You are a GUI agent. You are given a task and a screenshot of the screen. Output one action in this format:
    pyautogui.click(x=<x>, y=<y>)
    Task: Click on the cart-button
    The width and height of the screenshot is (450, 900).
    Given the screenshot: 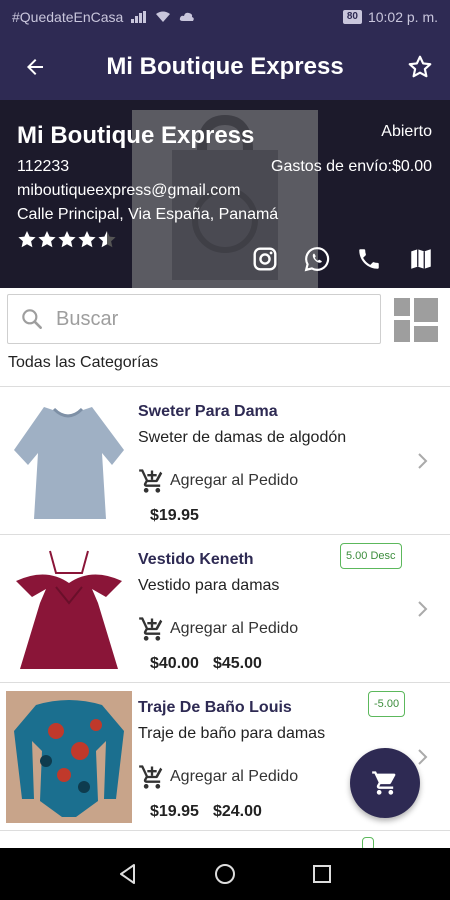 What is the action you would take?
    pyautogui.click(x=385, y=783)
    